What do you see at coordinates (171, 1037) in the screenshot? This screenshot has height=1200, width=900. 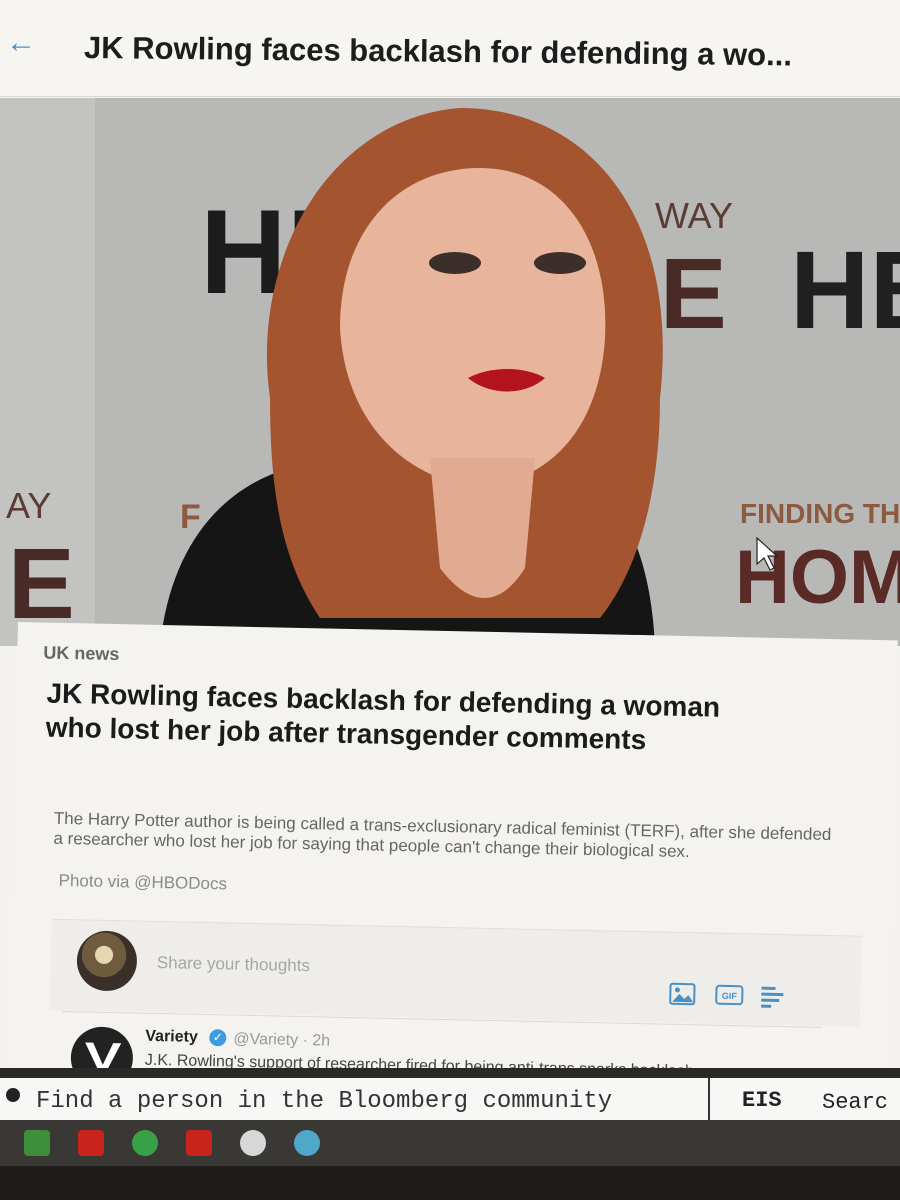 I see `tweet-author: Variety` at bounding box center [171, 1037].